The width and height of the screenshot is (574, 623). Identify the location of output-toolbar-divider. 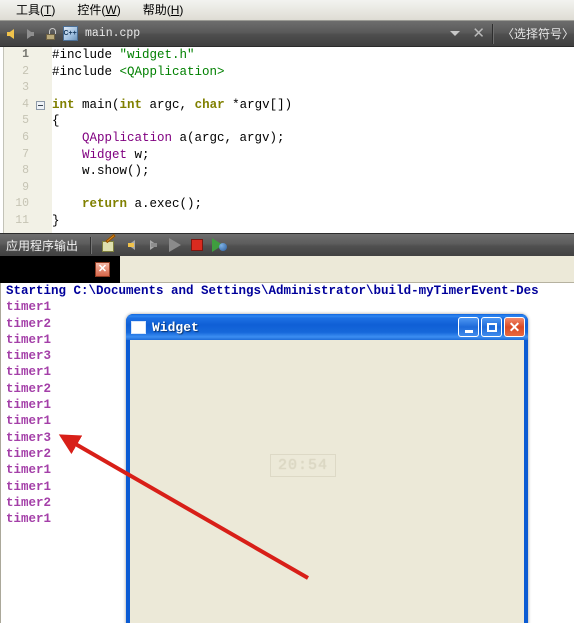
(91, 245).